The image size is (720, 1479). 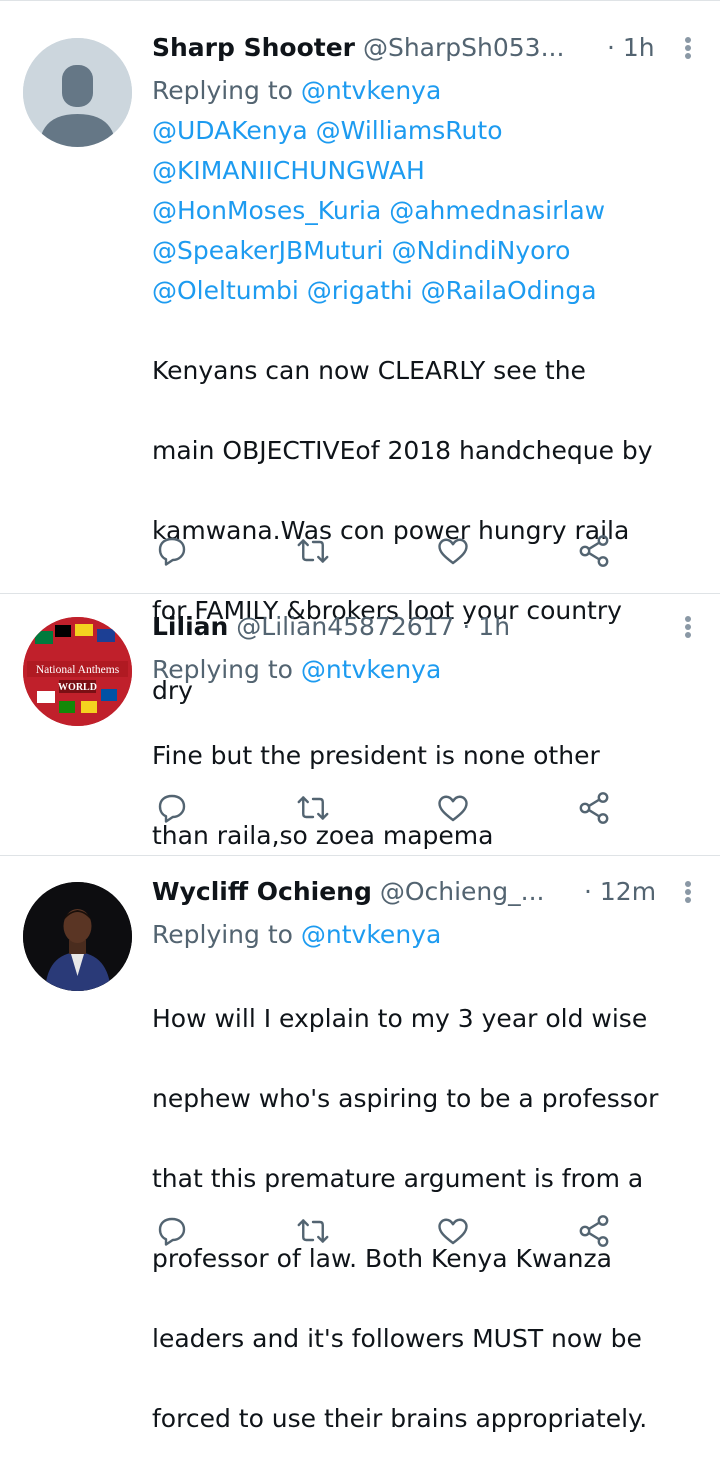 I want to click on text-line: How will I explain to my 3 year old wise, so click(x=400, y=1018).